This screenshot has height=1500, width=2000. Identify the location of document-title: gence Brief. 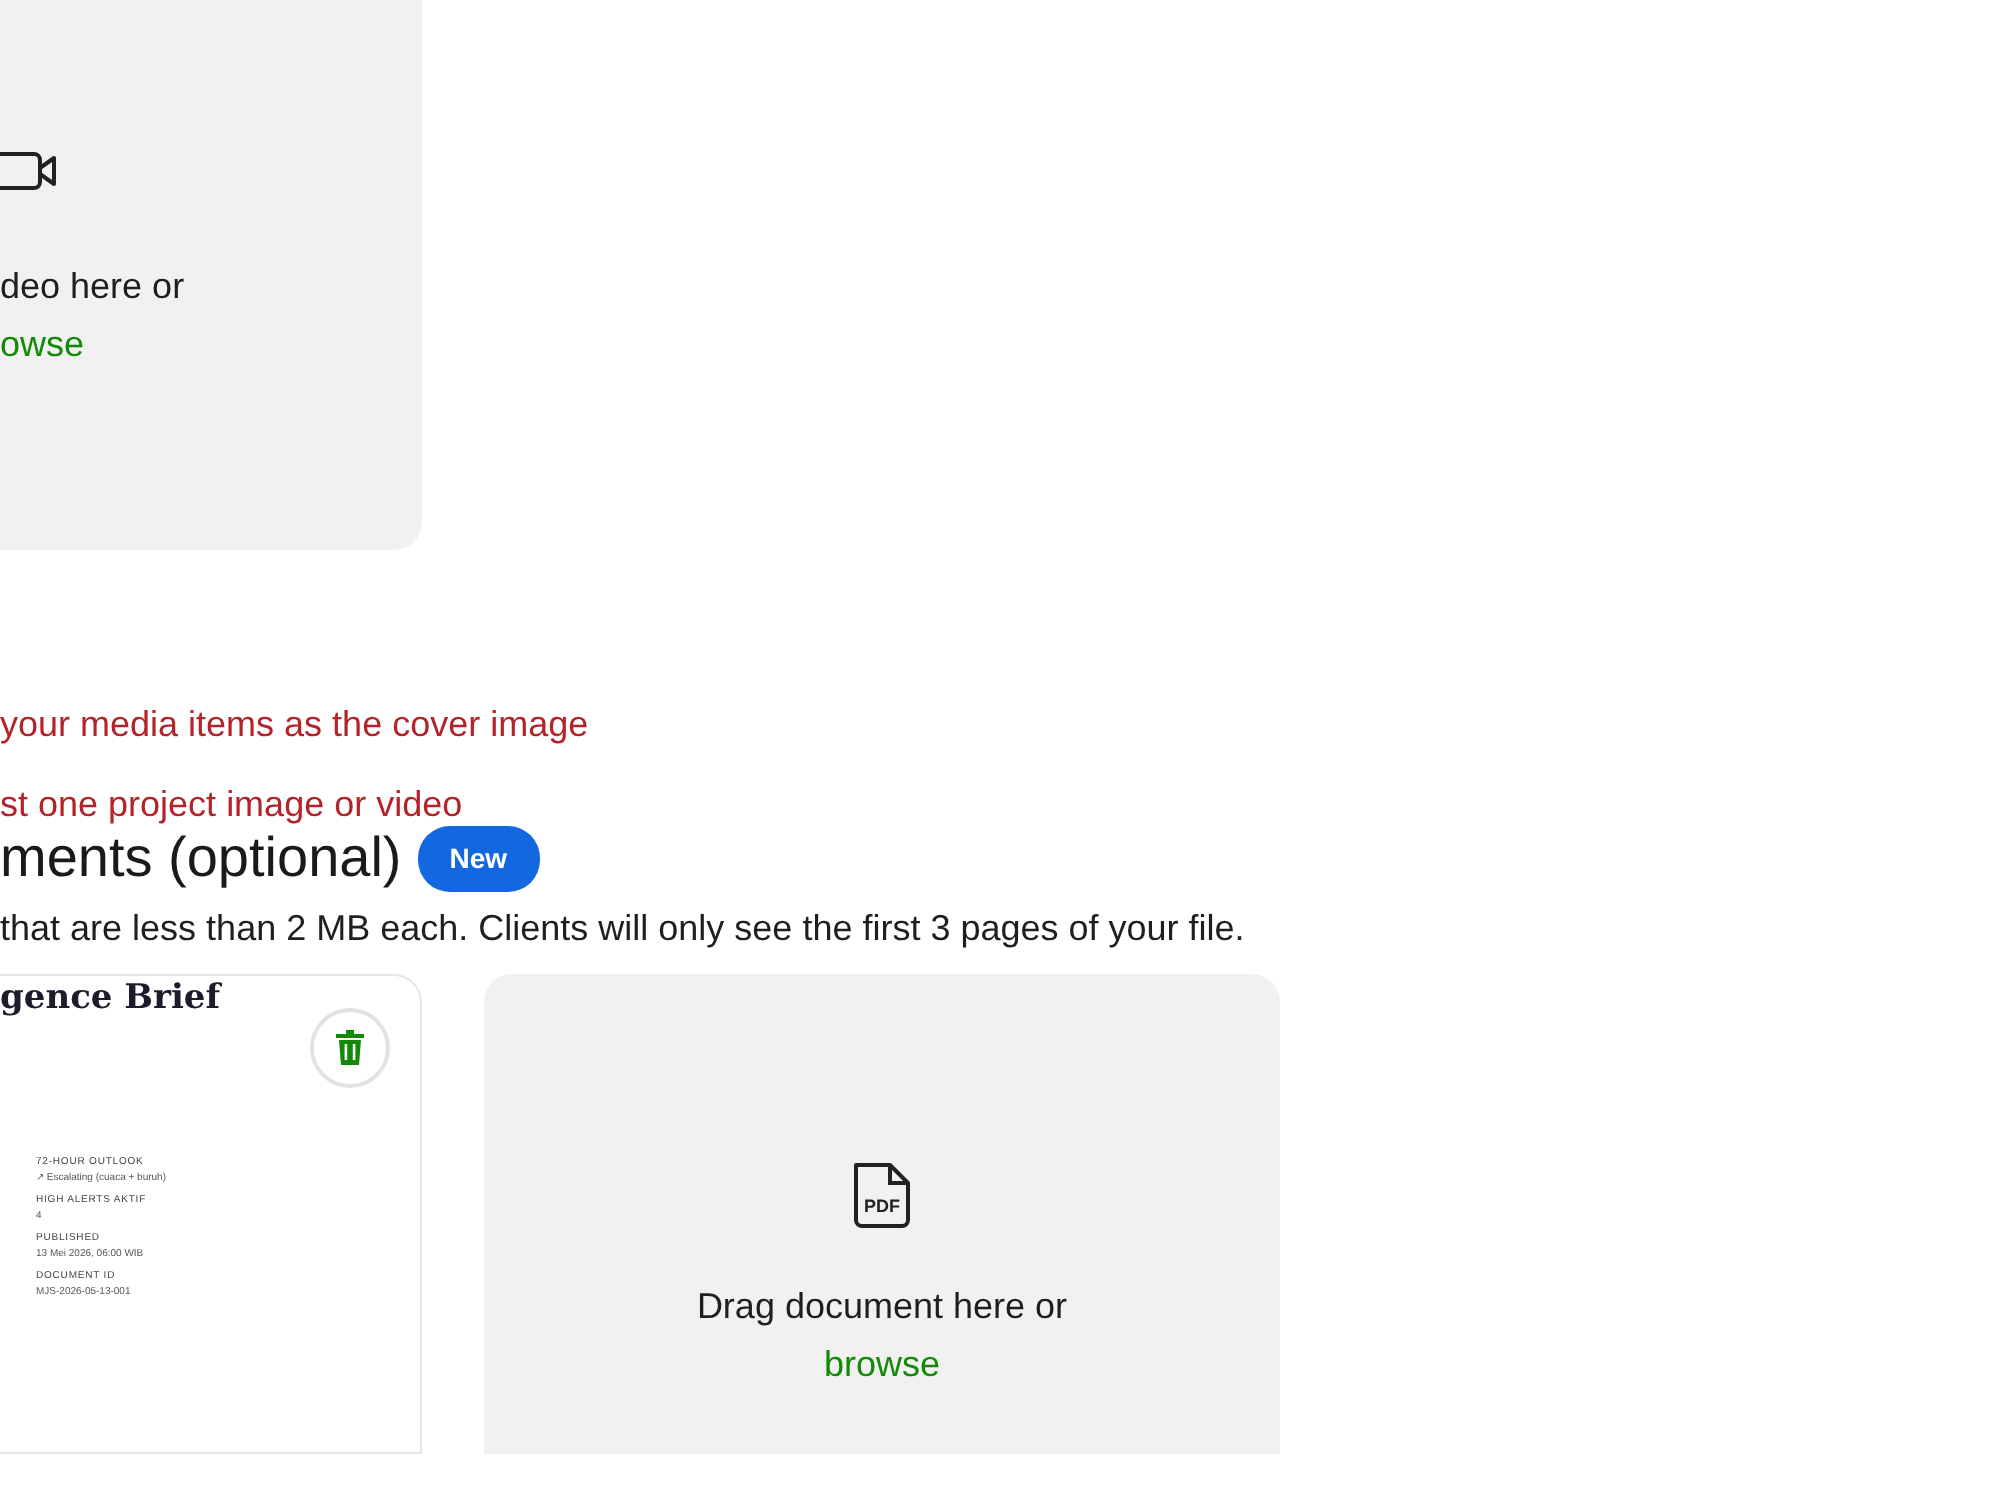
(112, 998).